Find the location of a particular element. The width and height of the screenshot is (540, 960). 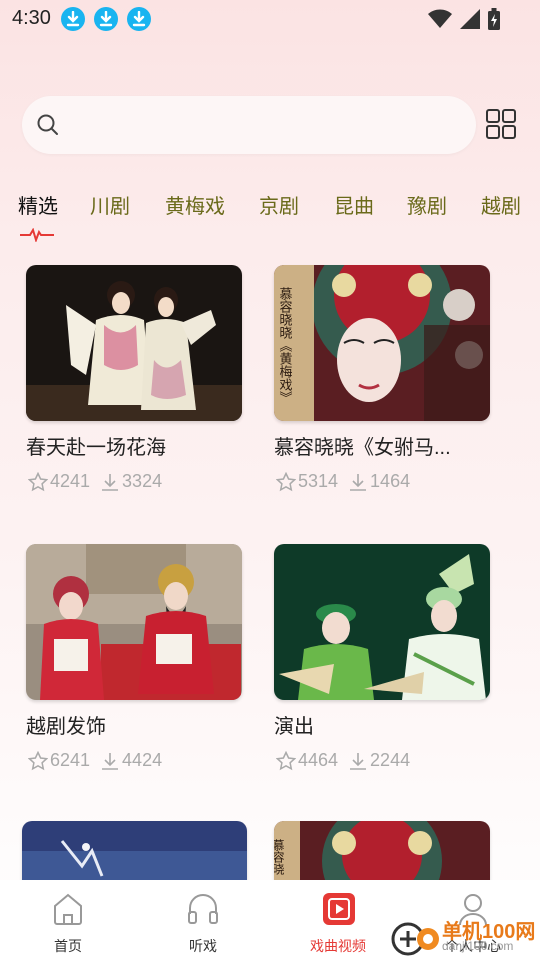

nav-home-label: 首页 is located at coordinates (68, 946).